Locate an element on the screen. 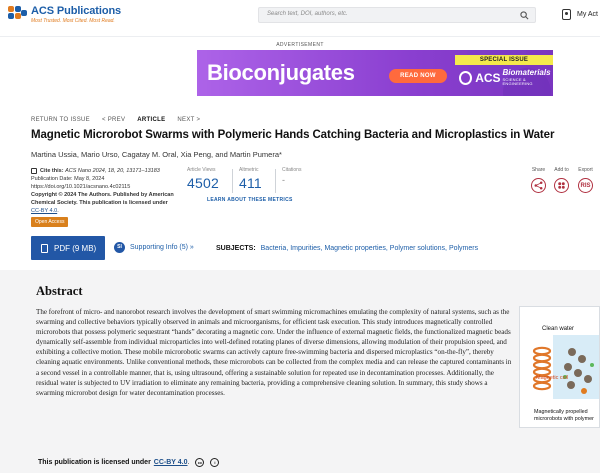 This screenshot has width=600, height=473. add-to-button is located at coordinates (561, 185).